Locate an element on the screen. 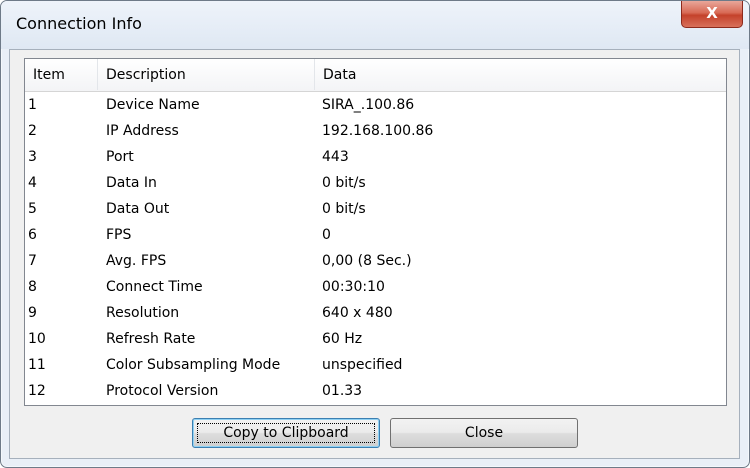 The width and height of the screenshot is (750, 468). cell-description: FPS is located at coordinates (119, 235).